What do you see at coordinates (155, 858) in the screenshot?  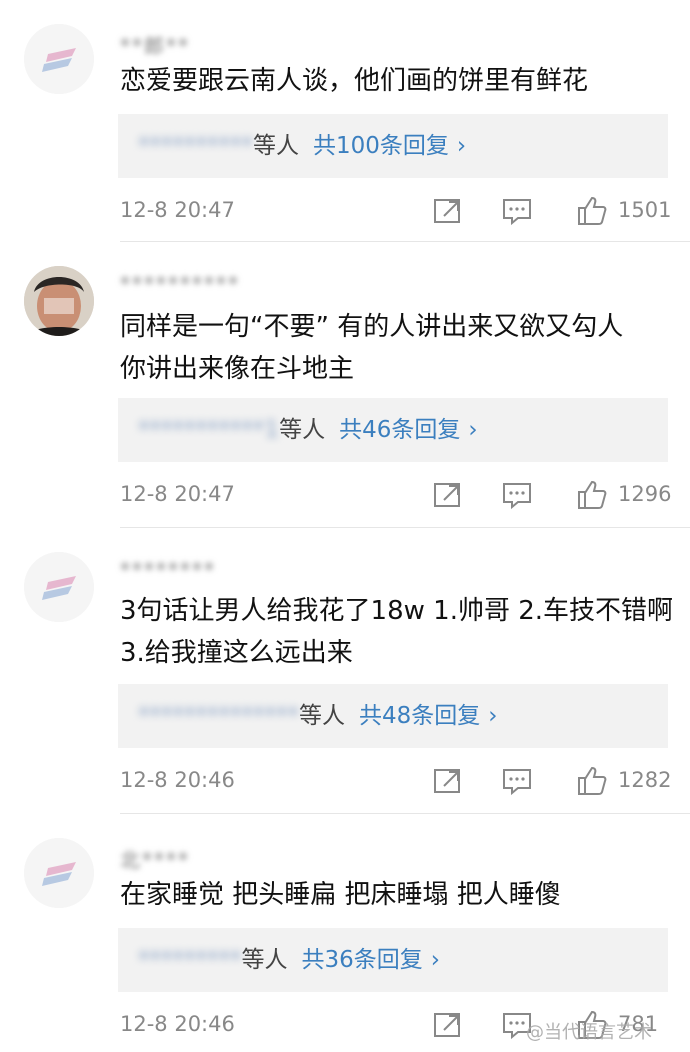 I see `username: 北****` at bounding box center [155, 858].